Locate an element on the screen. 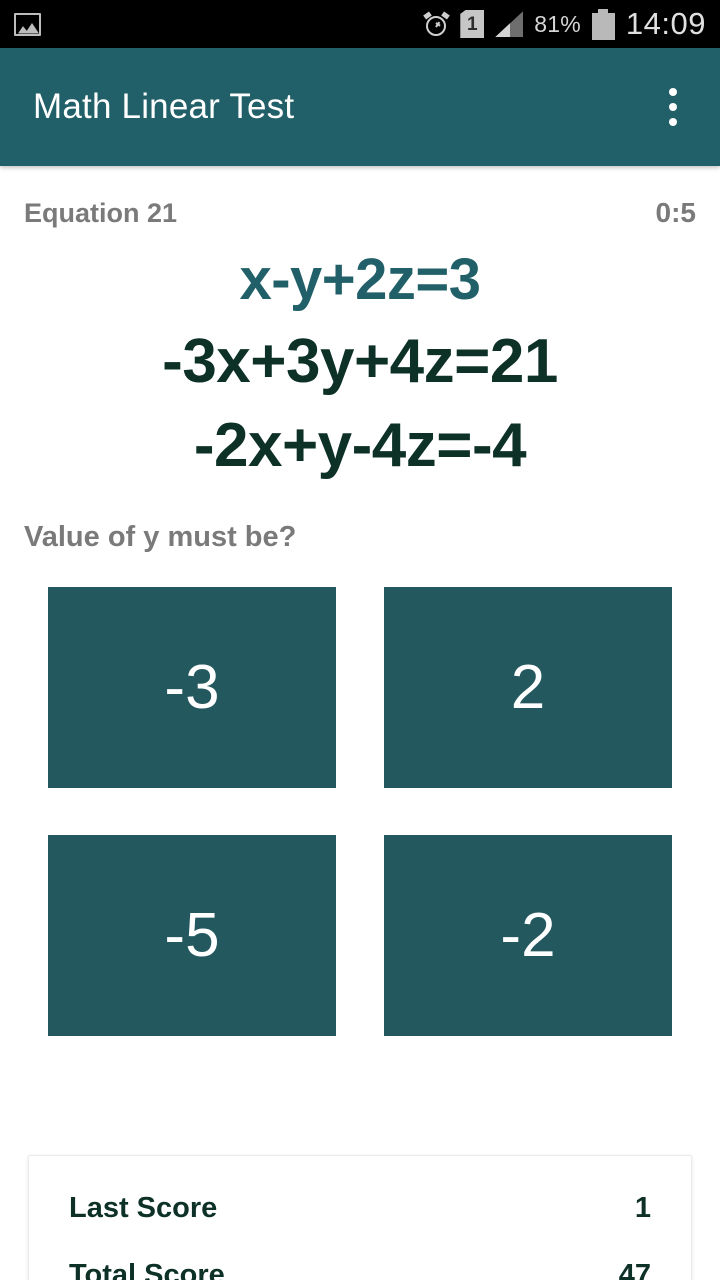 The image size is (720, 1280). last-score-value: 1 is located at coordinates (642, 1208).